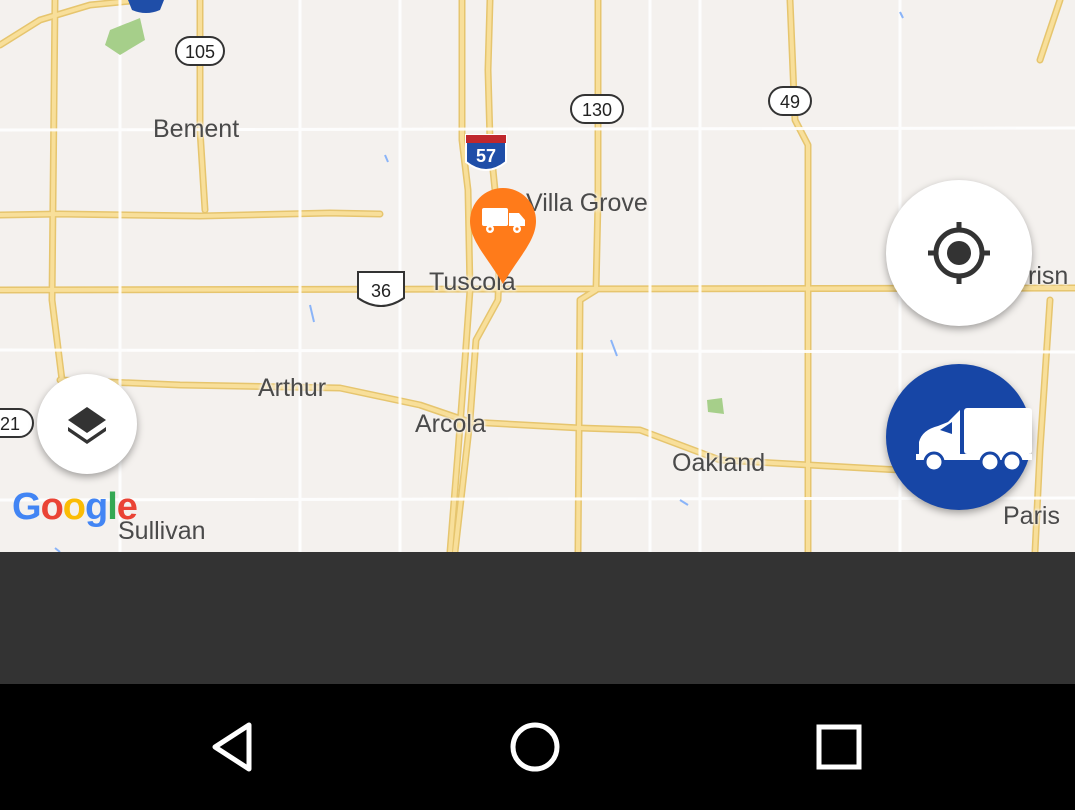  I want to click on city-label-bement: Bement, so click(196, 129).